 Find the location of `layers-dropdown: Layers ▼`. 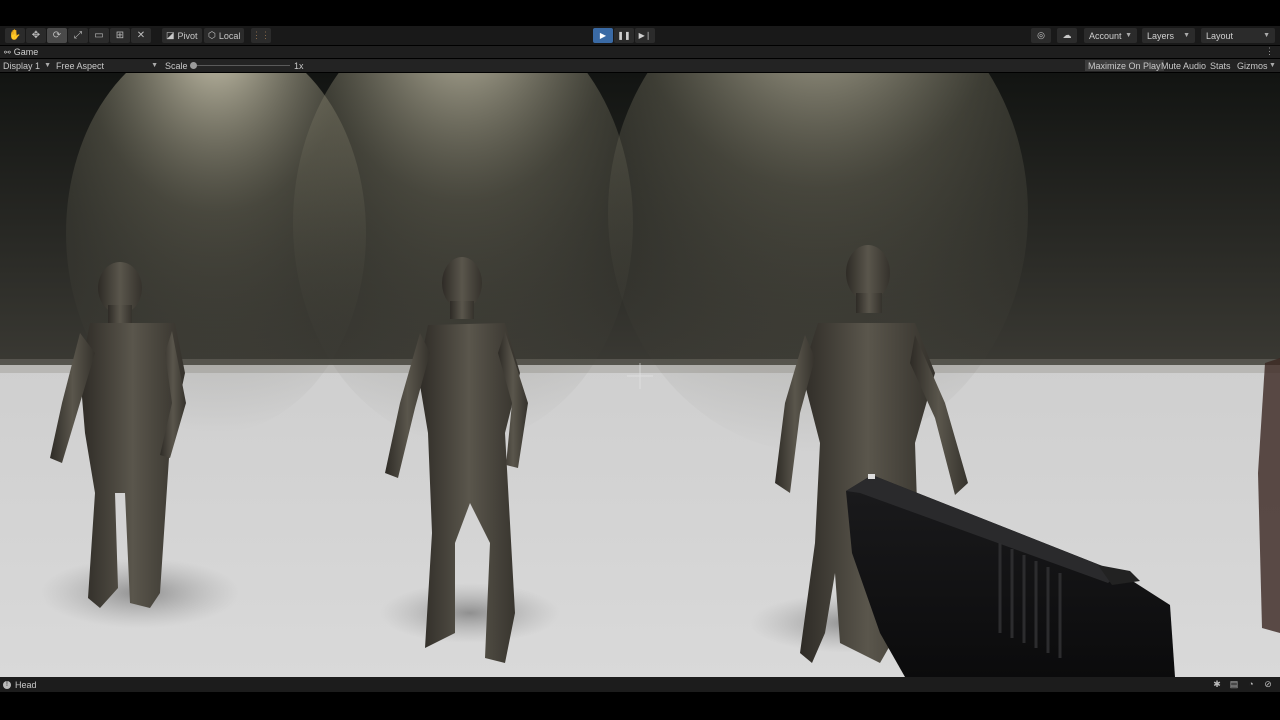

layers-dropdown: Layers ▼ is located at coordinates (1168, 35).